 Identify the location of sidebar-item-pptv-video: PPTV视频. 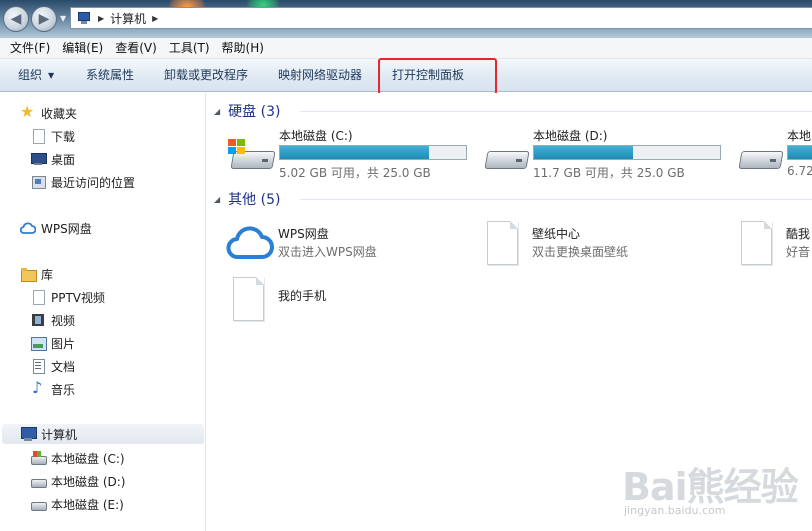
(67, 297).